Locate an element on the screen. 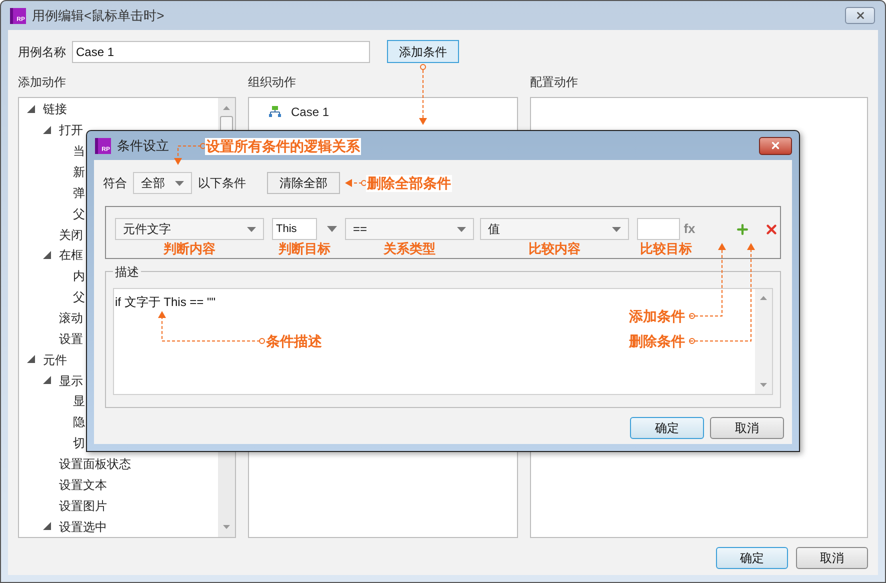 The height and width of the screenshot is (583, 886). tree-item: 内 is located at coordinates (79, 276).